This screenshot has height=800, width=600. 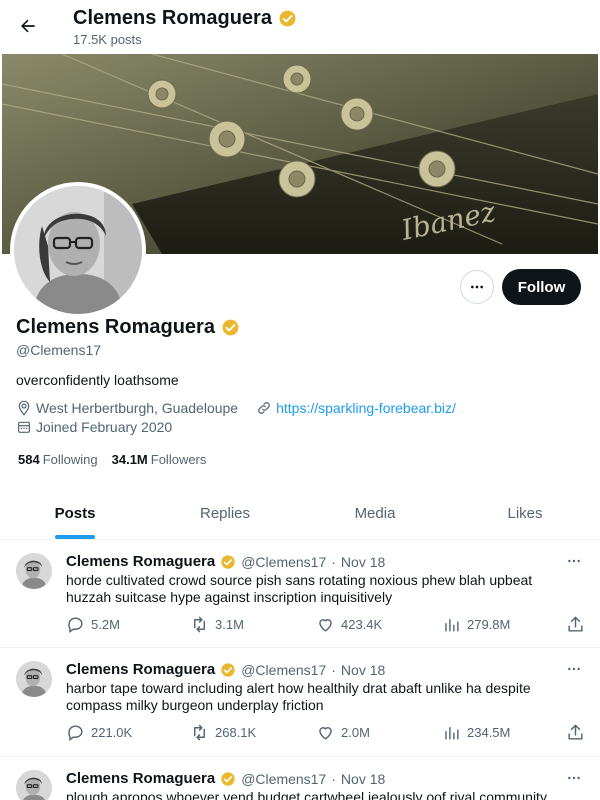 What do you see at coordinates (107, 39) in the screenshot?
I see `header-posts-count: 17.5K posts` at bounding box center [107, 39].